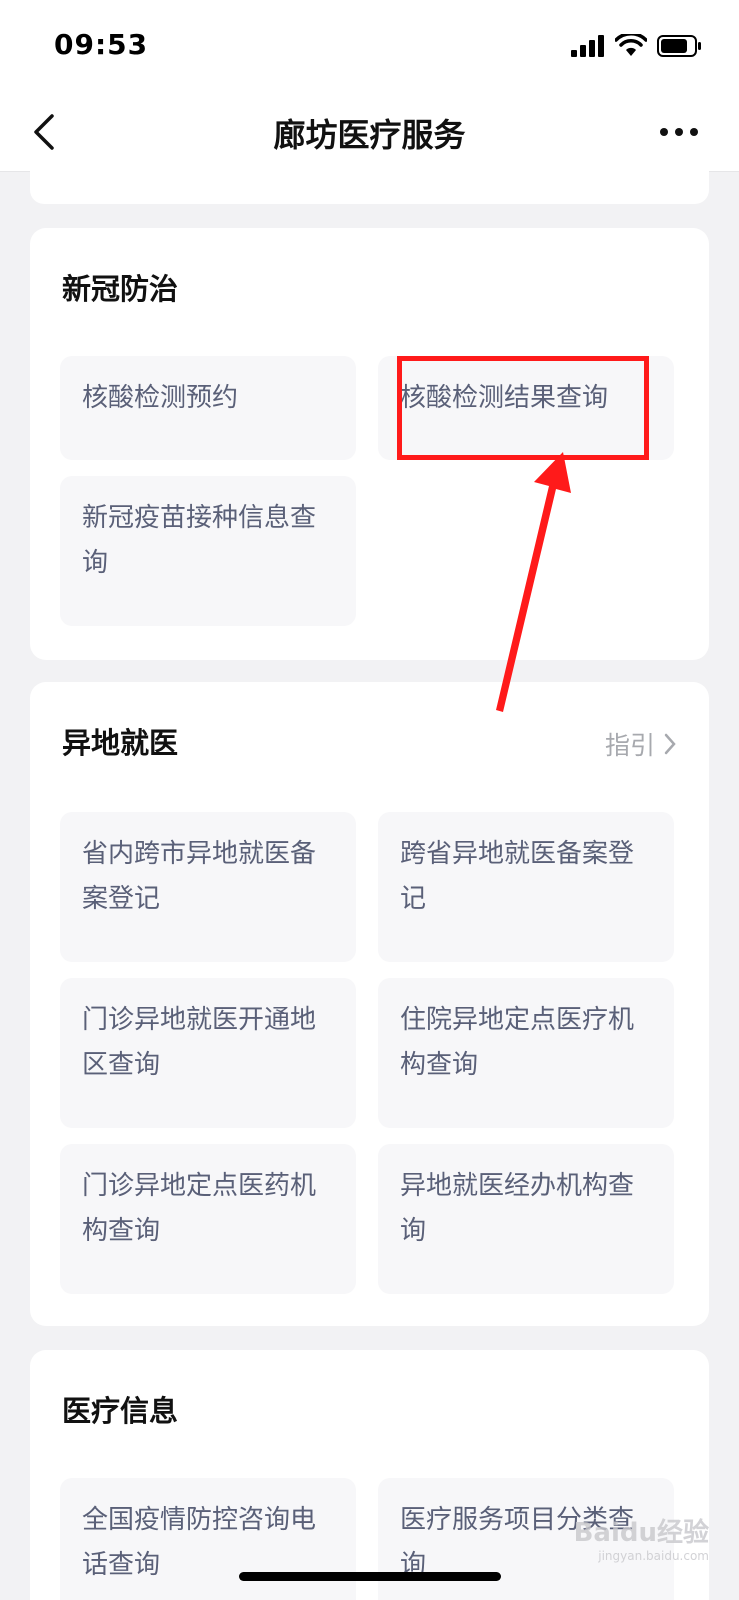  What do you see at coordinates (533, 582) in the screenshot?
I see `annotation-arrow-icon` at bounding box center [533, 582].